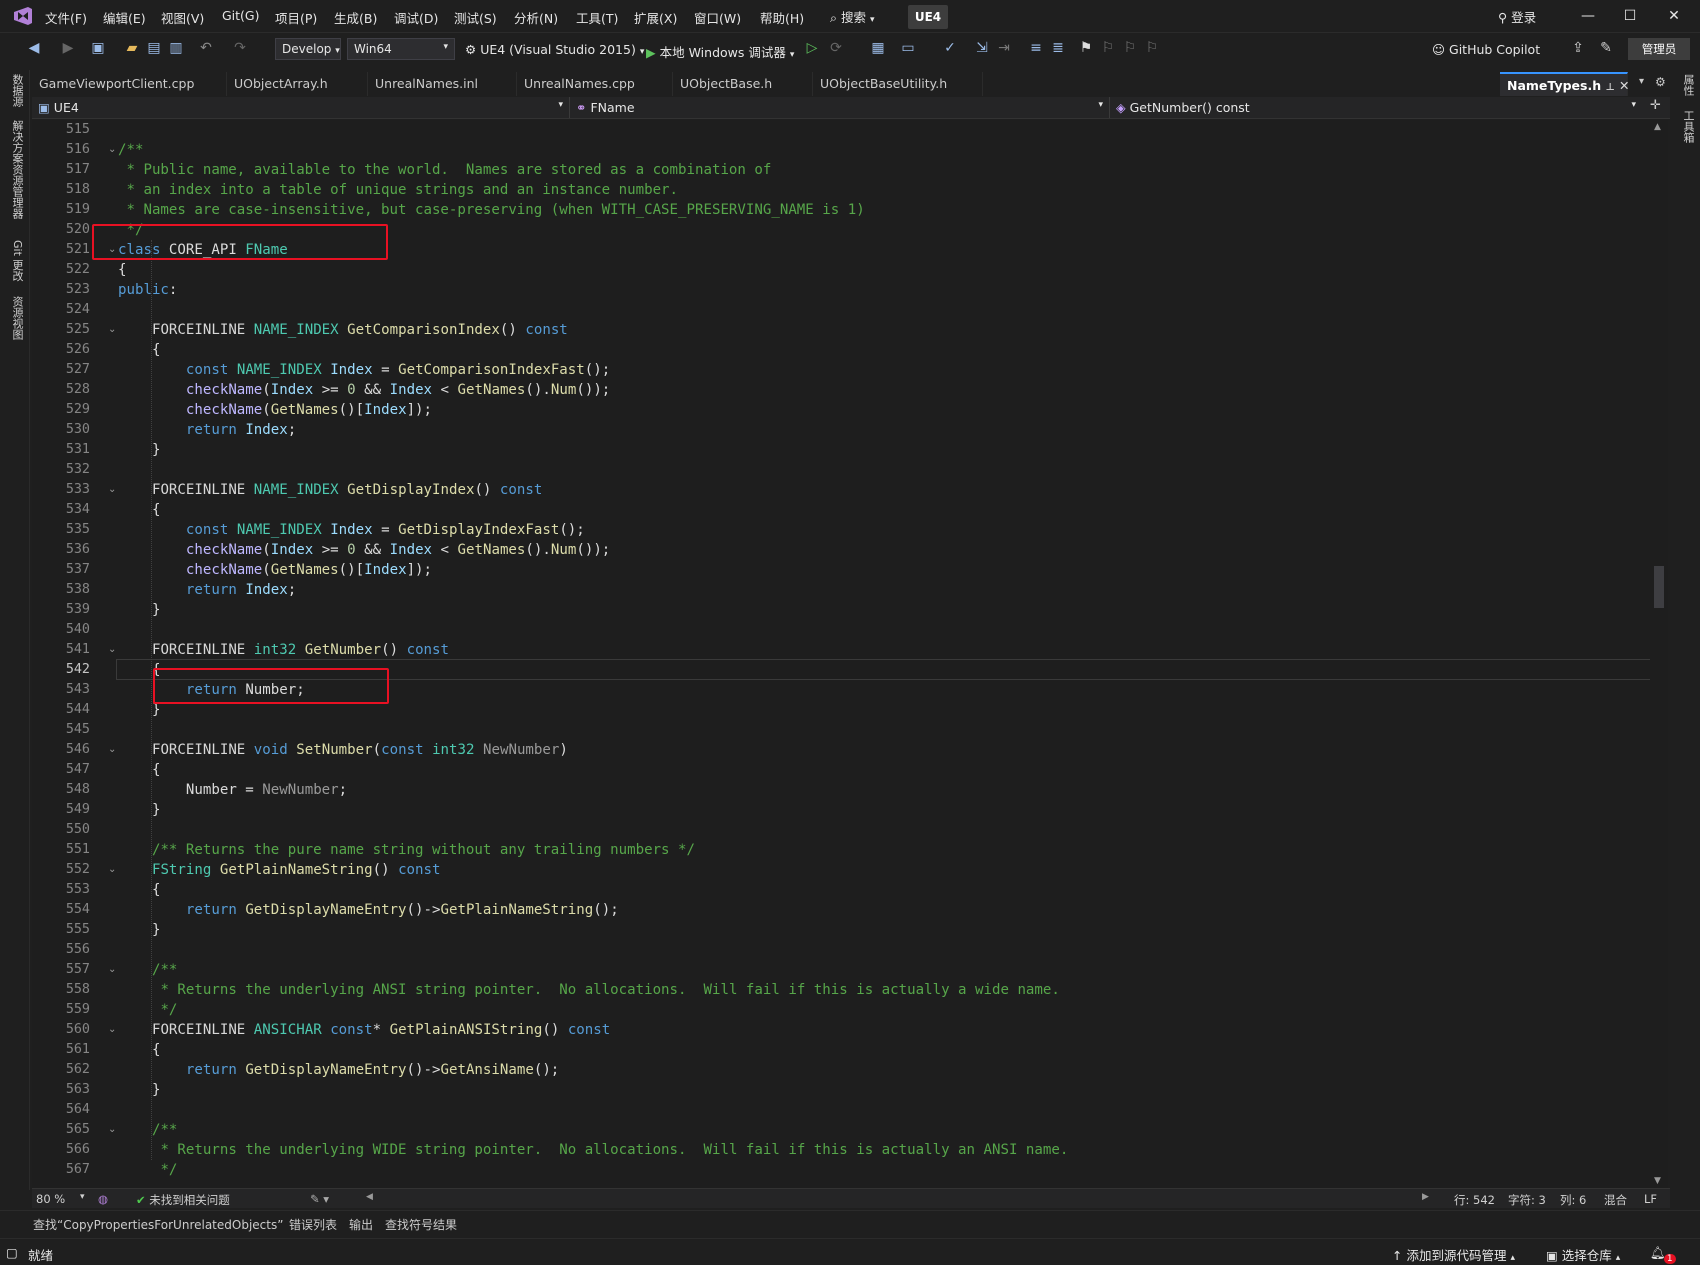  I want to click on maximize-button: ☐, so click(1630, 16).